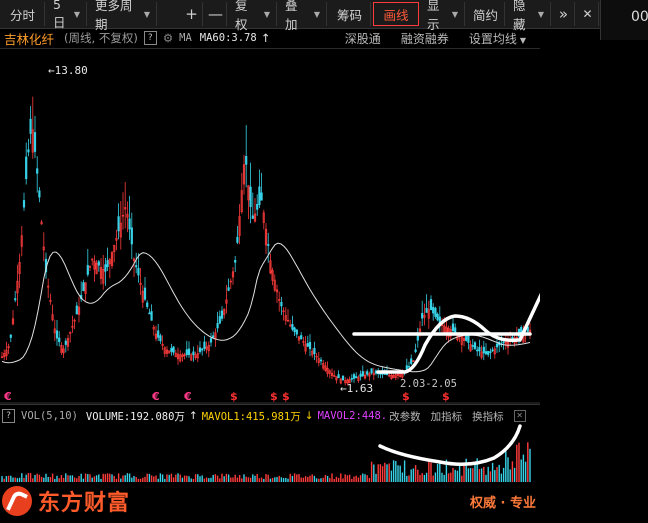 This screenshot has height=523, width=648. Describe the element at coordinates (447, 416) in the screenshot. I see `add-indicator-link: 加指标` at that location.